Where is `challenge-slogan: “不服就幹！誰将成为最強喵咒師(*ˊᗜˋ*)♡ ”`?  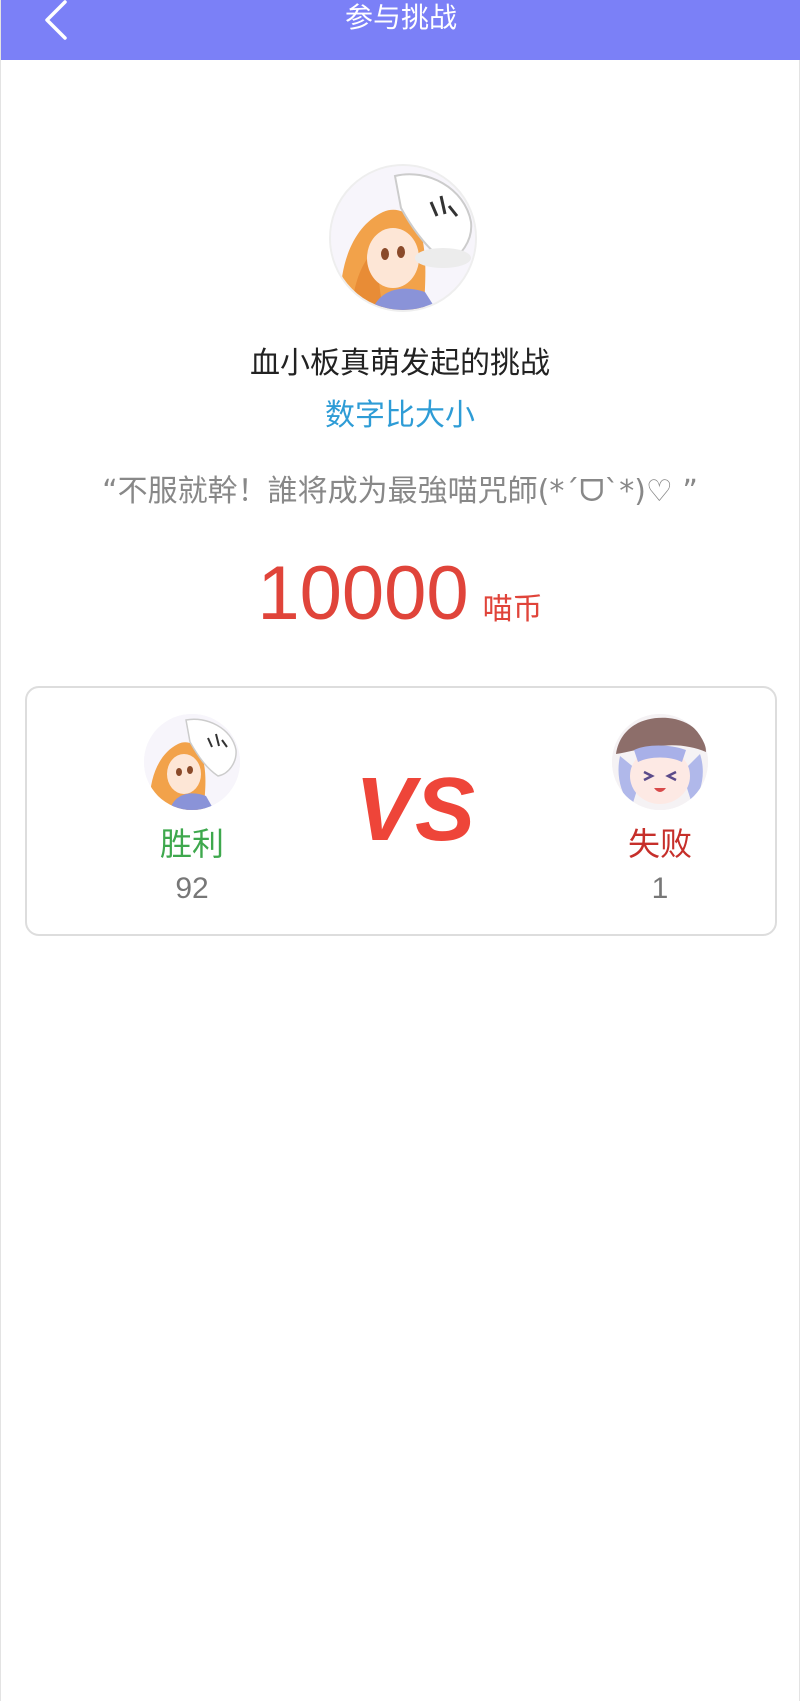 challenge-slogan: “不服就幹！誰将成为最強喵咒師(*ˊᗜˋ*)♡ ” is located at coordinates (400, 491).